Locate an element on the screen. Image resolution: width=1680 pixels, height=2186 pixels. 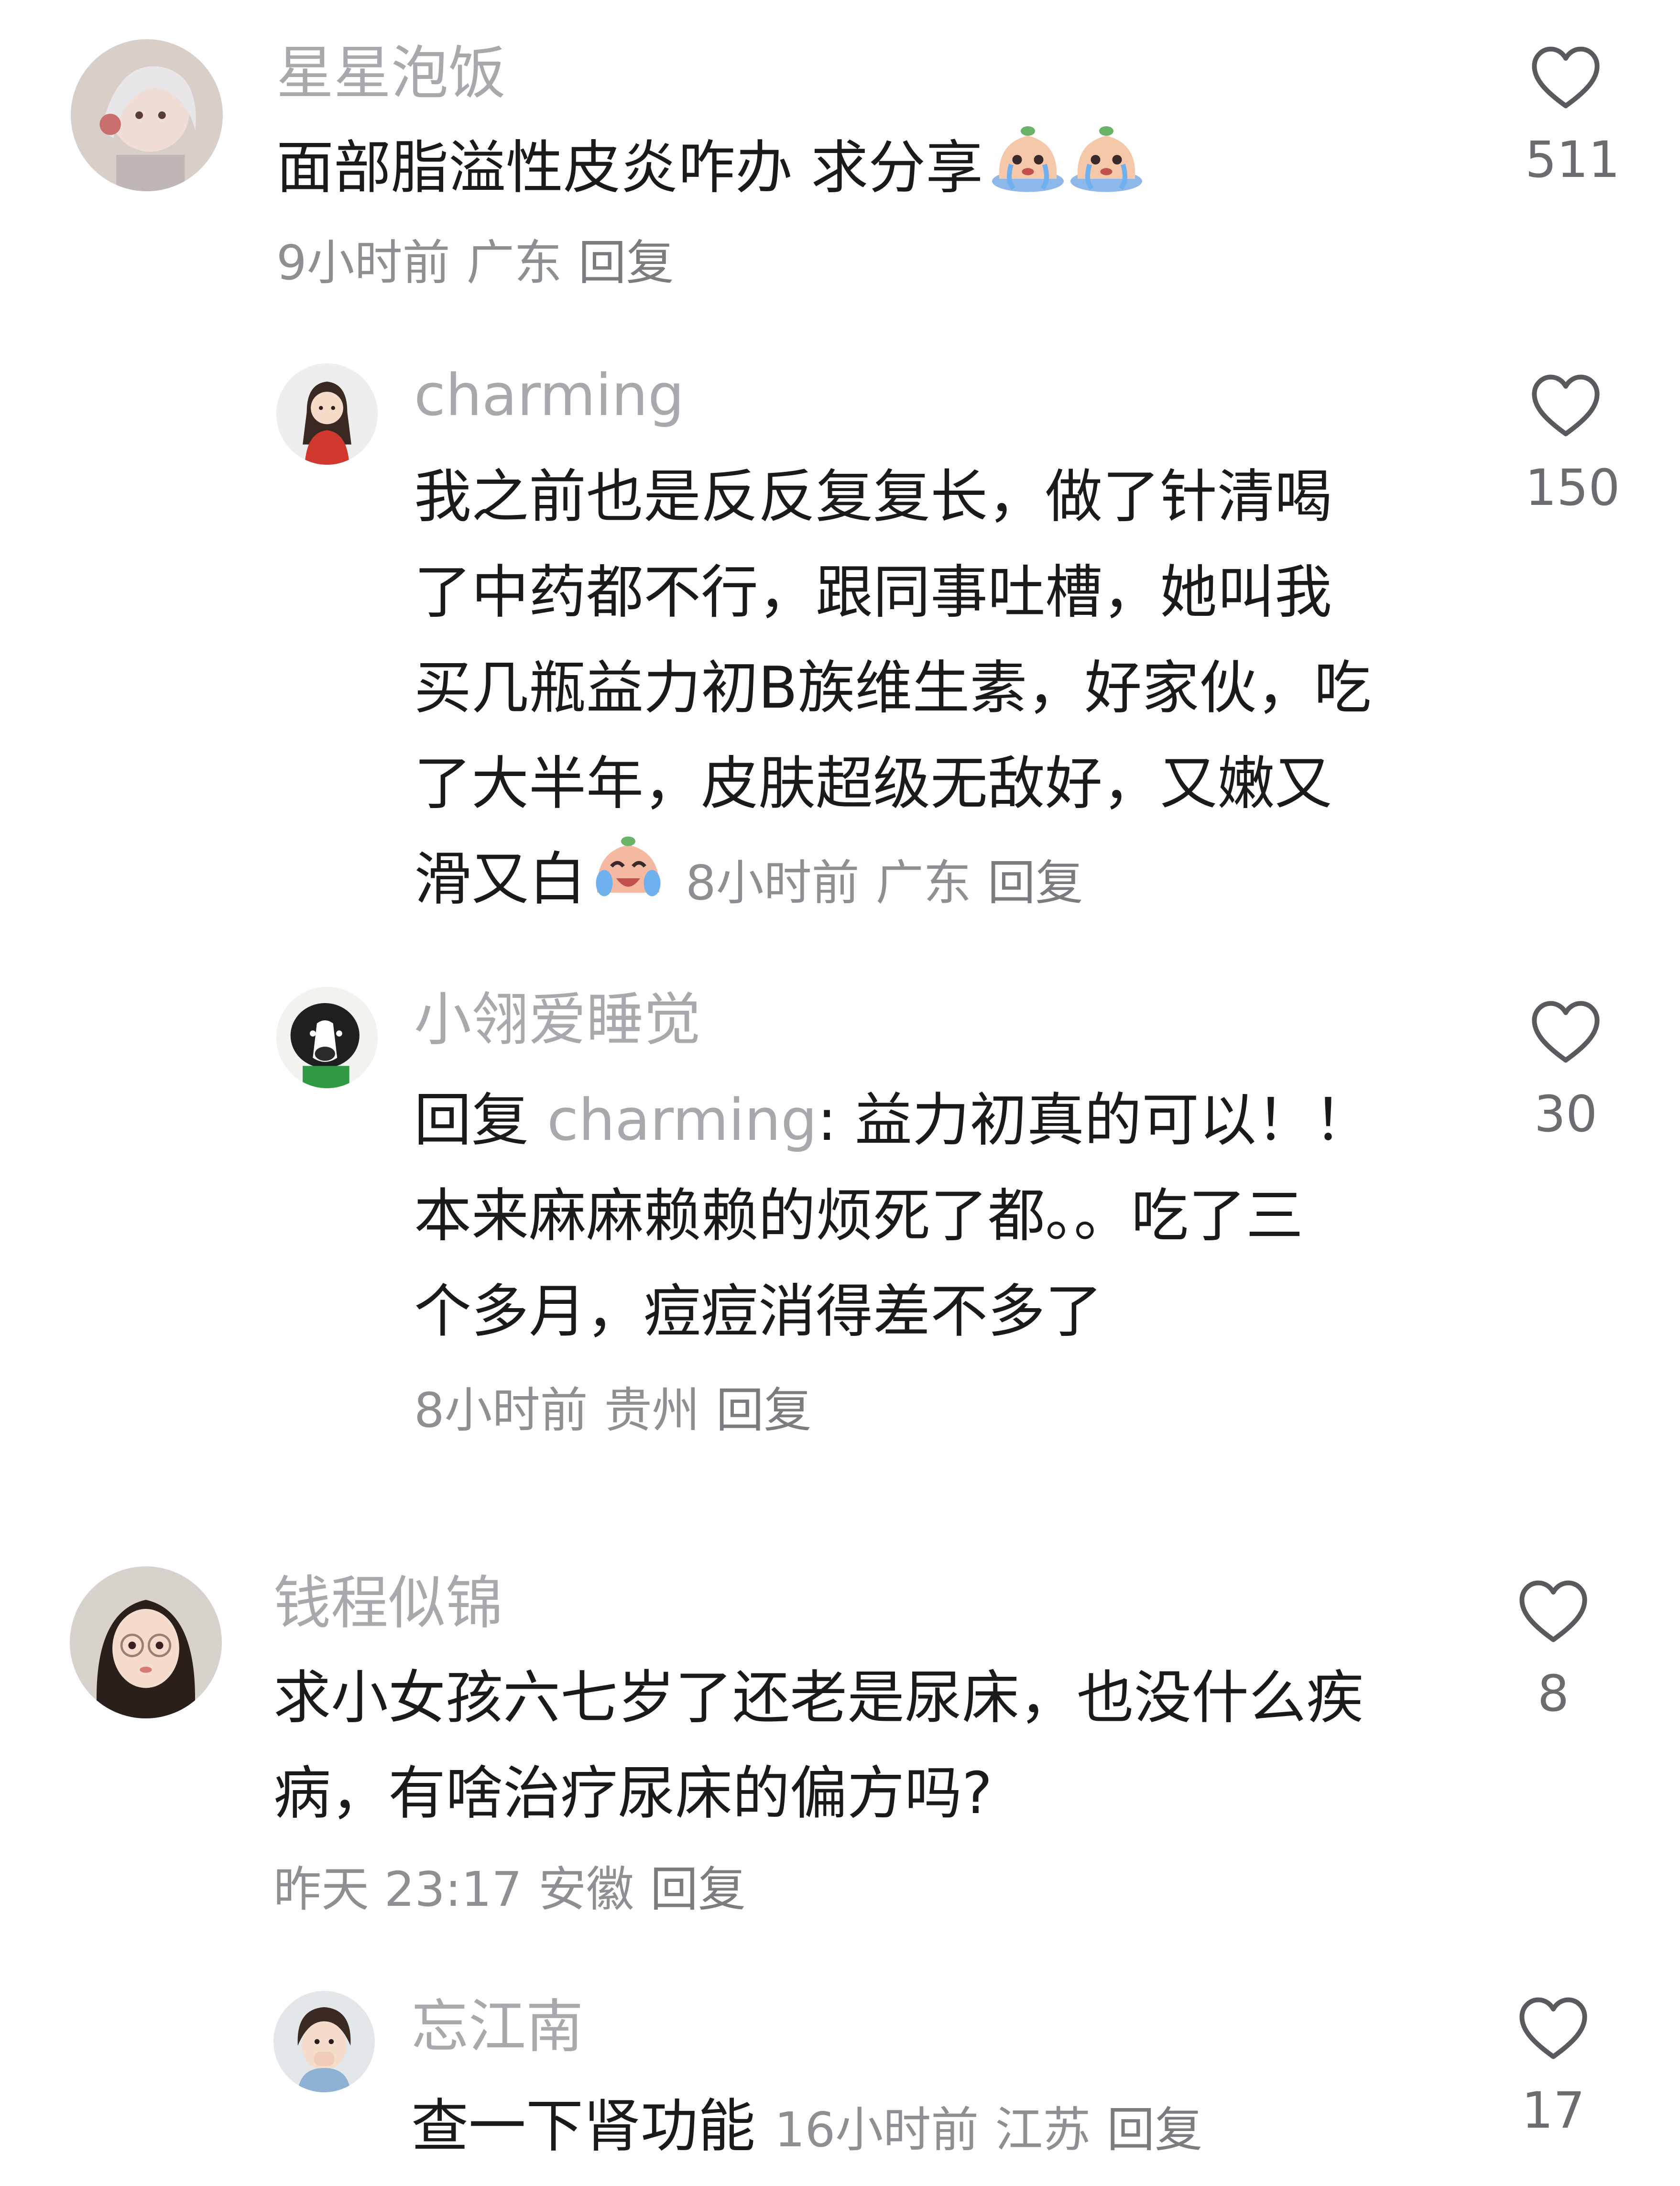
like-count: 17 is located at coordinates (1553, 2110).